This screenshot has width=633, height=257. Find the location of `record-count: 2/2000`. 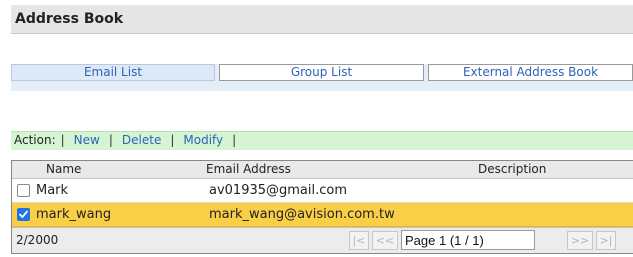

record-count: 2/2000 is located at coordinates (37, 240).